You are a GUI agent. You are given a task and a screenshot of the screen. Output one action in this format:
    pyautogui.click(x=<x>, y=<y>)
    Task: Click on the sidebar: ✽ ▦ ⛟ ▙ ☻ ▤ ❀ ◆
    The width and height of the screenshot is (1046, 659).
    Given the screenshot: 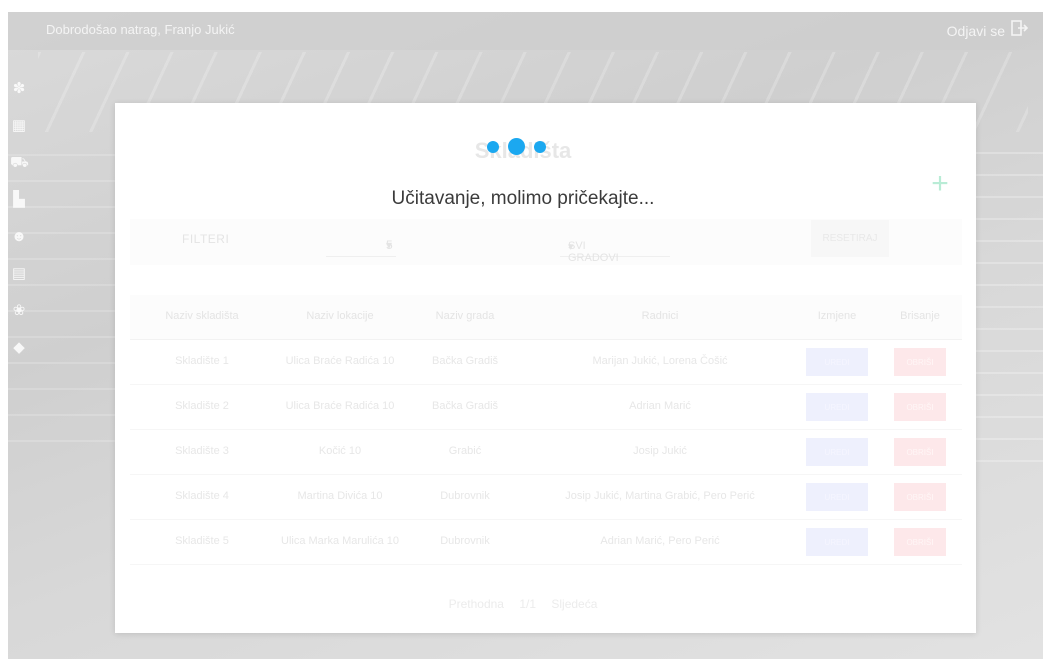 What is the action you would take?
    pyautogui.click(x=20, y=228)
    